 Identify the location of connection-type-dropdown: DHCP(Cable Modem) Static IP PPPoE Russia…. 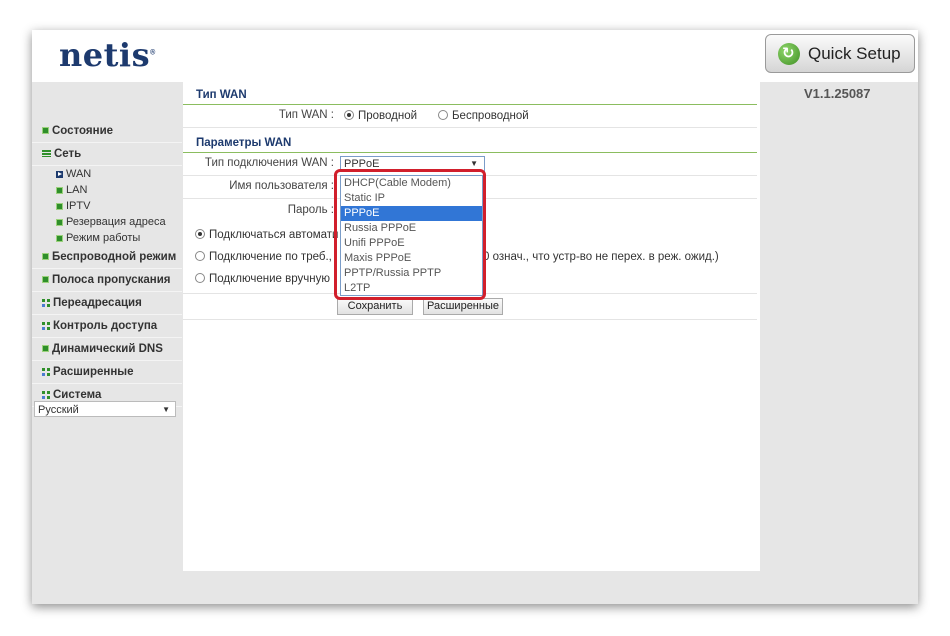
(411, 235).